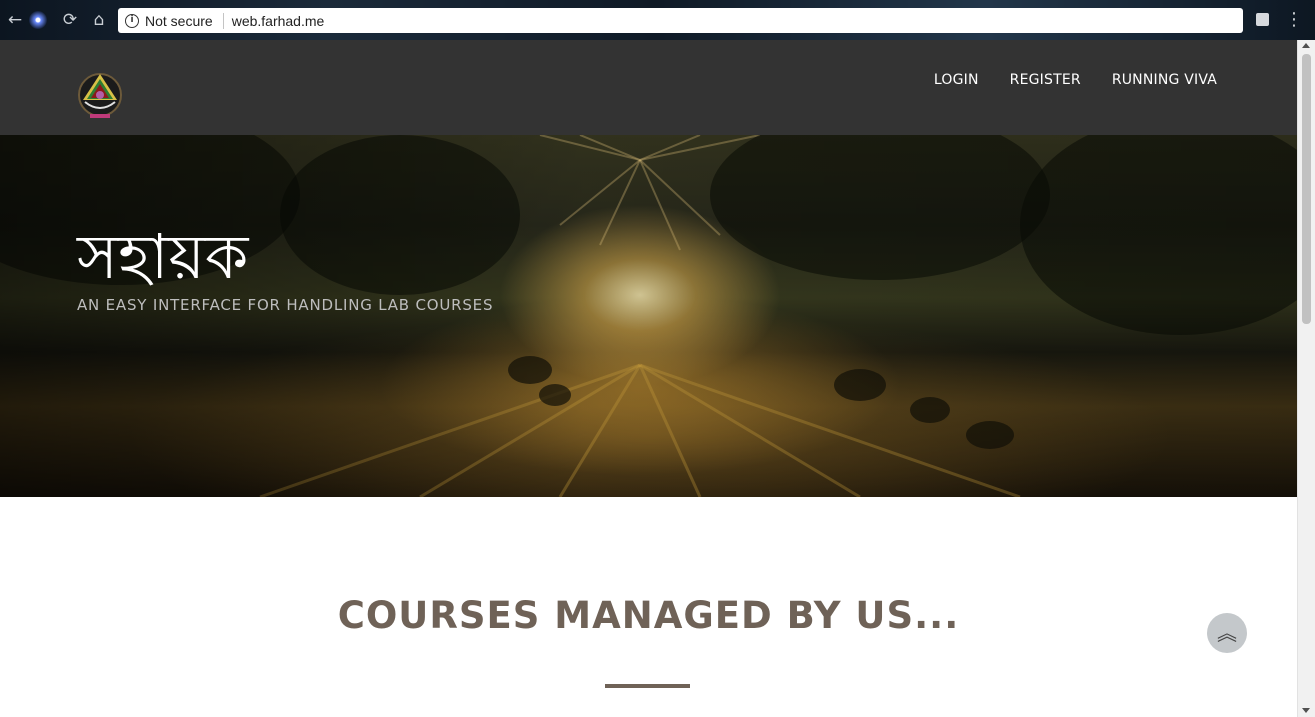  I want to click on nav-running-viva-link: RUNNING VIVA, so click(1164, 80).